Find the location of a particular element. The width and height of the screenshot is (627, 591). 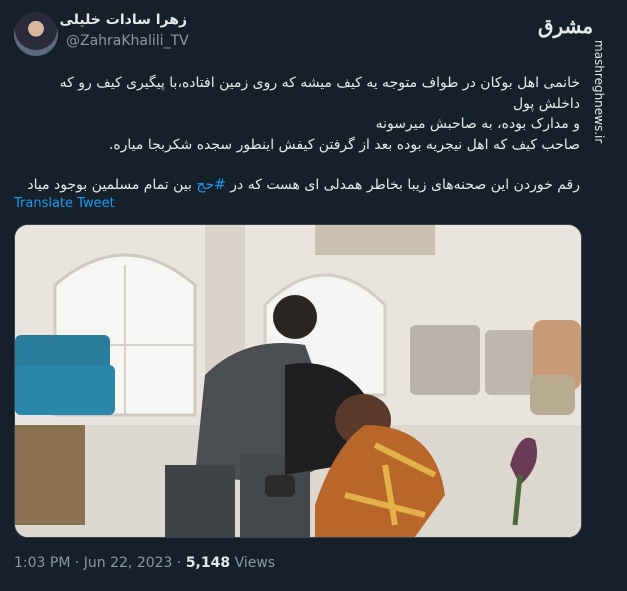

watermark-url: mashreghnews.ir is located at coordinates (599, 92).